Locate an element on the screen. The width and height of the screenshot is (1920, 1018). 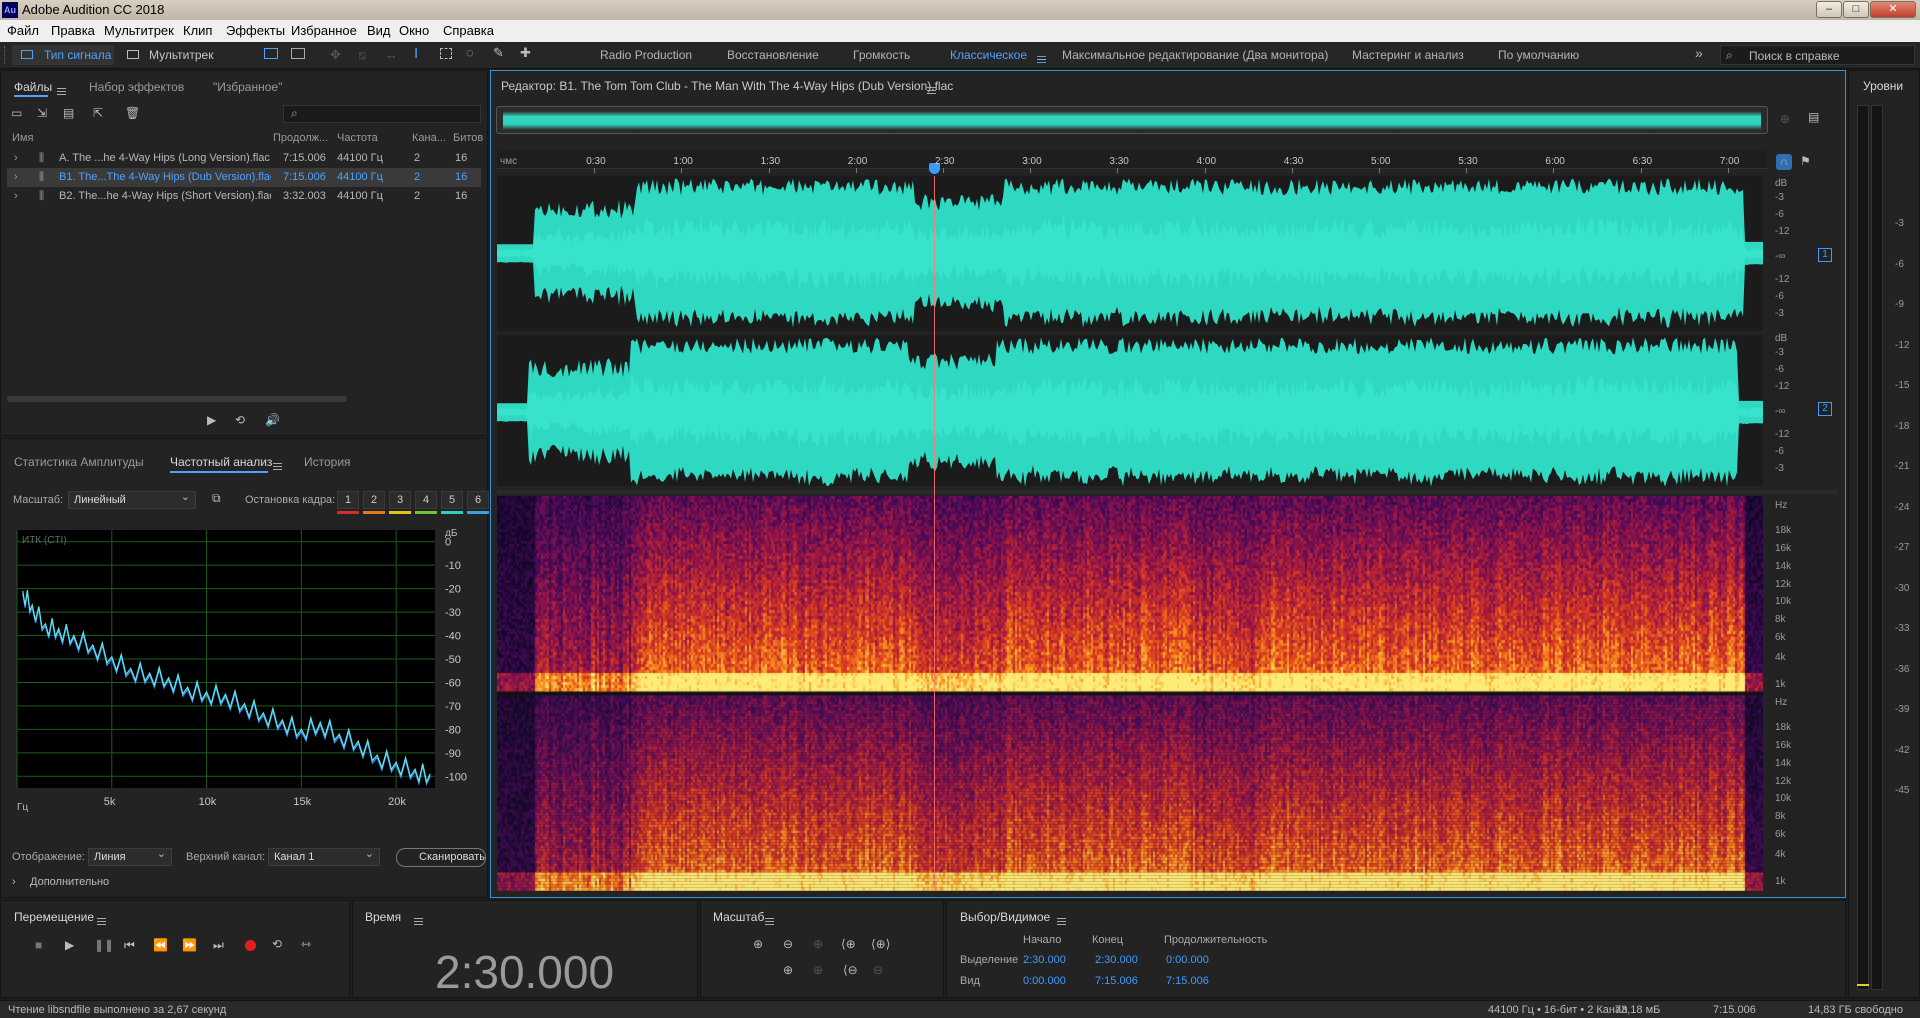
freeze-slot-button: 3 is located at coordinates (400, 500).